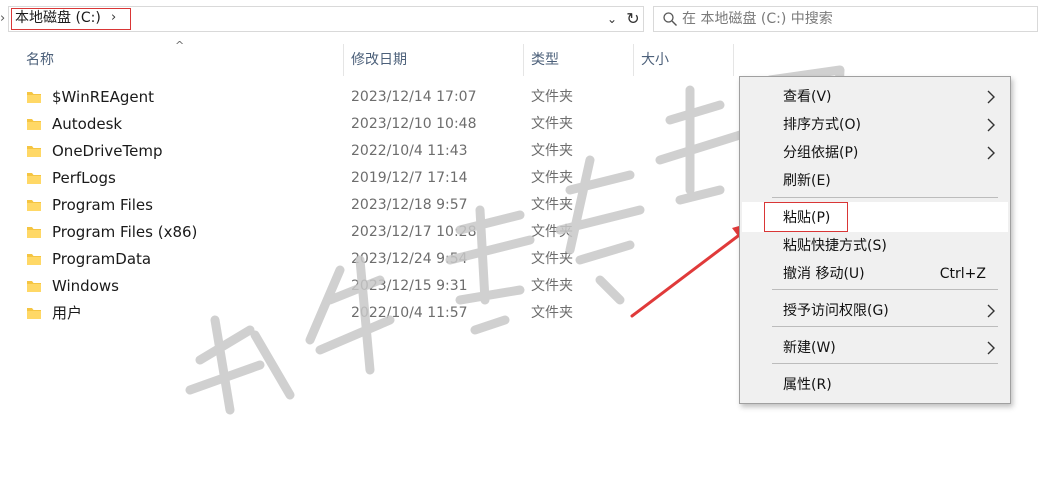  Describe the element at coordinates (4, 19) in the screenshot. I see `nav-chevron-icon: ›` at that location.